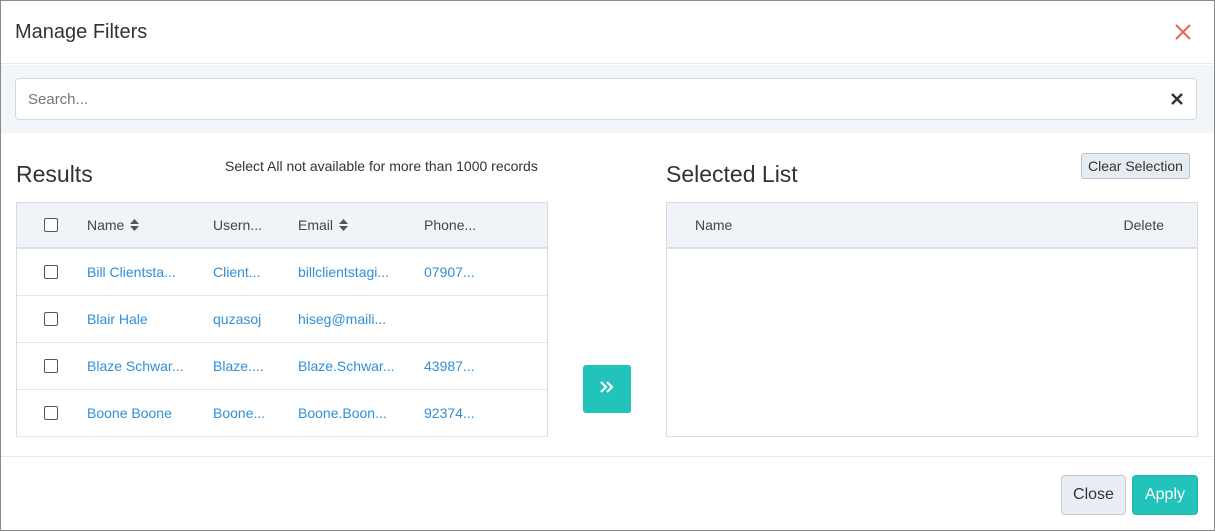 The height and width of the screenshot is (531, 1215). Describe the element at coordinates (1093, 495) in the screenshot. I see `close-button: Close` at that location.